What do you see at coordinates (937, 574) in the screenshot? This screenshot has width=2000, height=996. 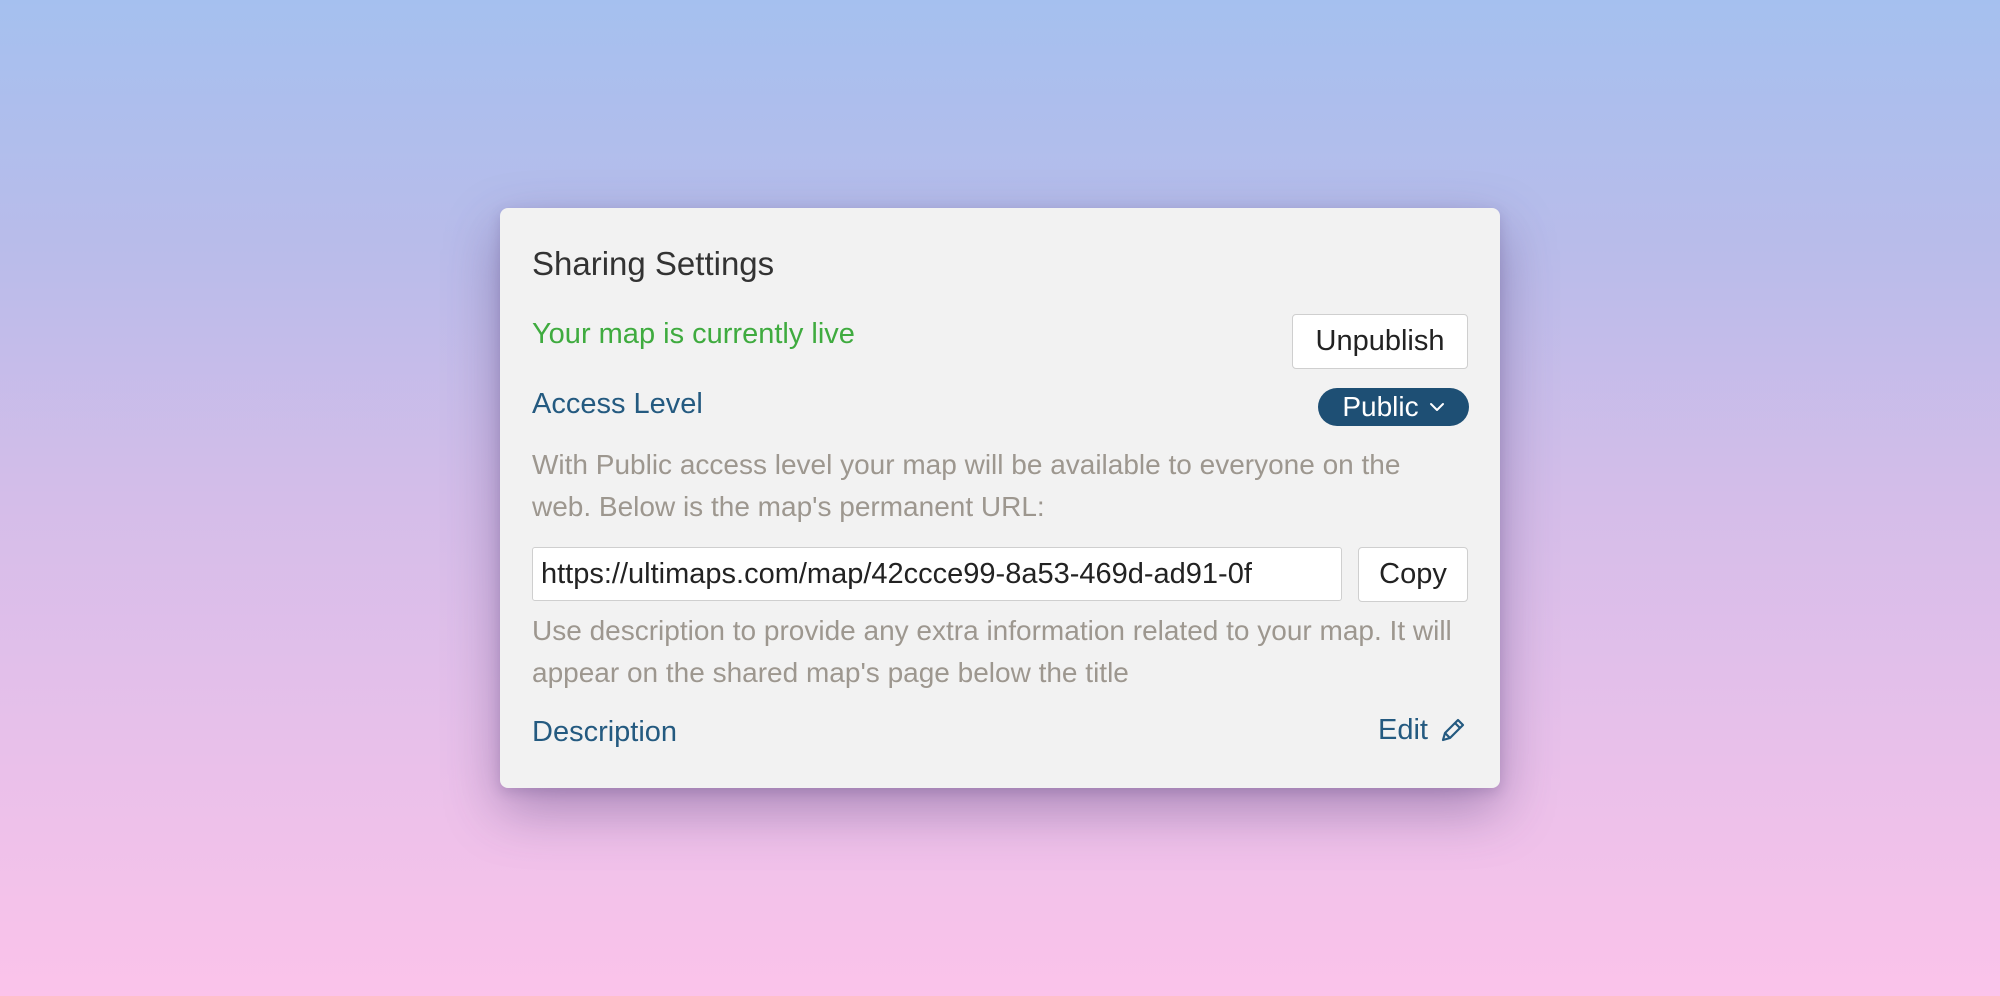 I see `permanent-url-field` at bounding box center [937, 574].